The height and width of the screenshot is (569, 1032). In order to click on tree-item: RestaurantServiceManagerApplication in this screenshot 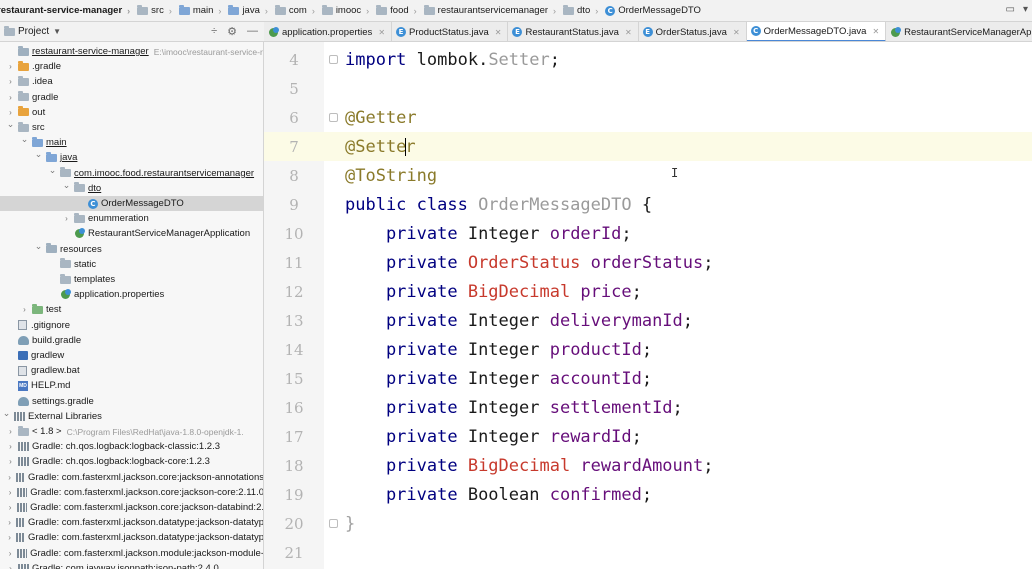, I will do `click(131, 233)`.